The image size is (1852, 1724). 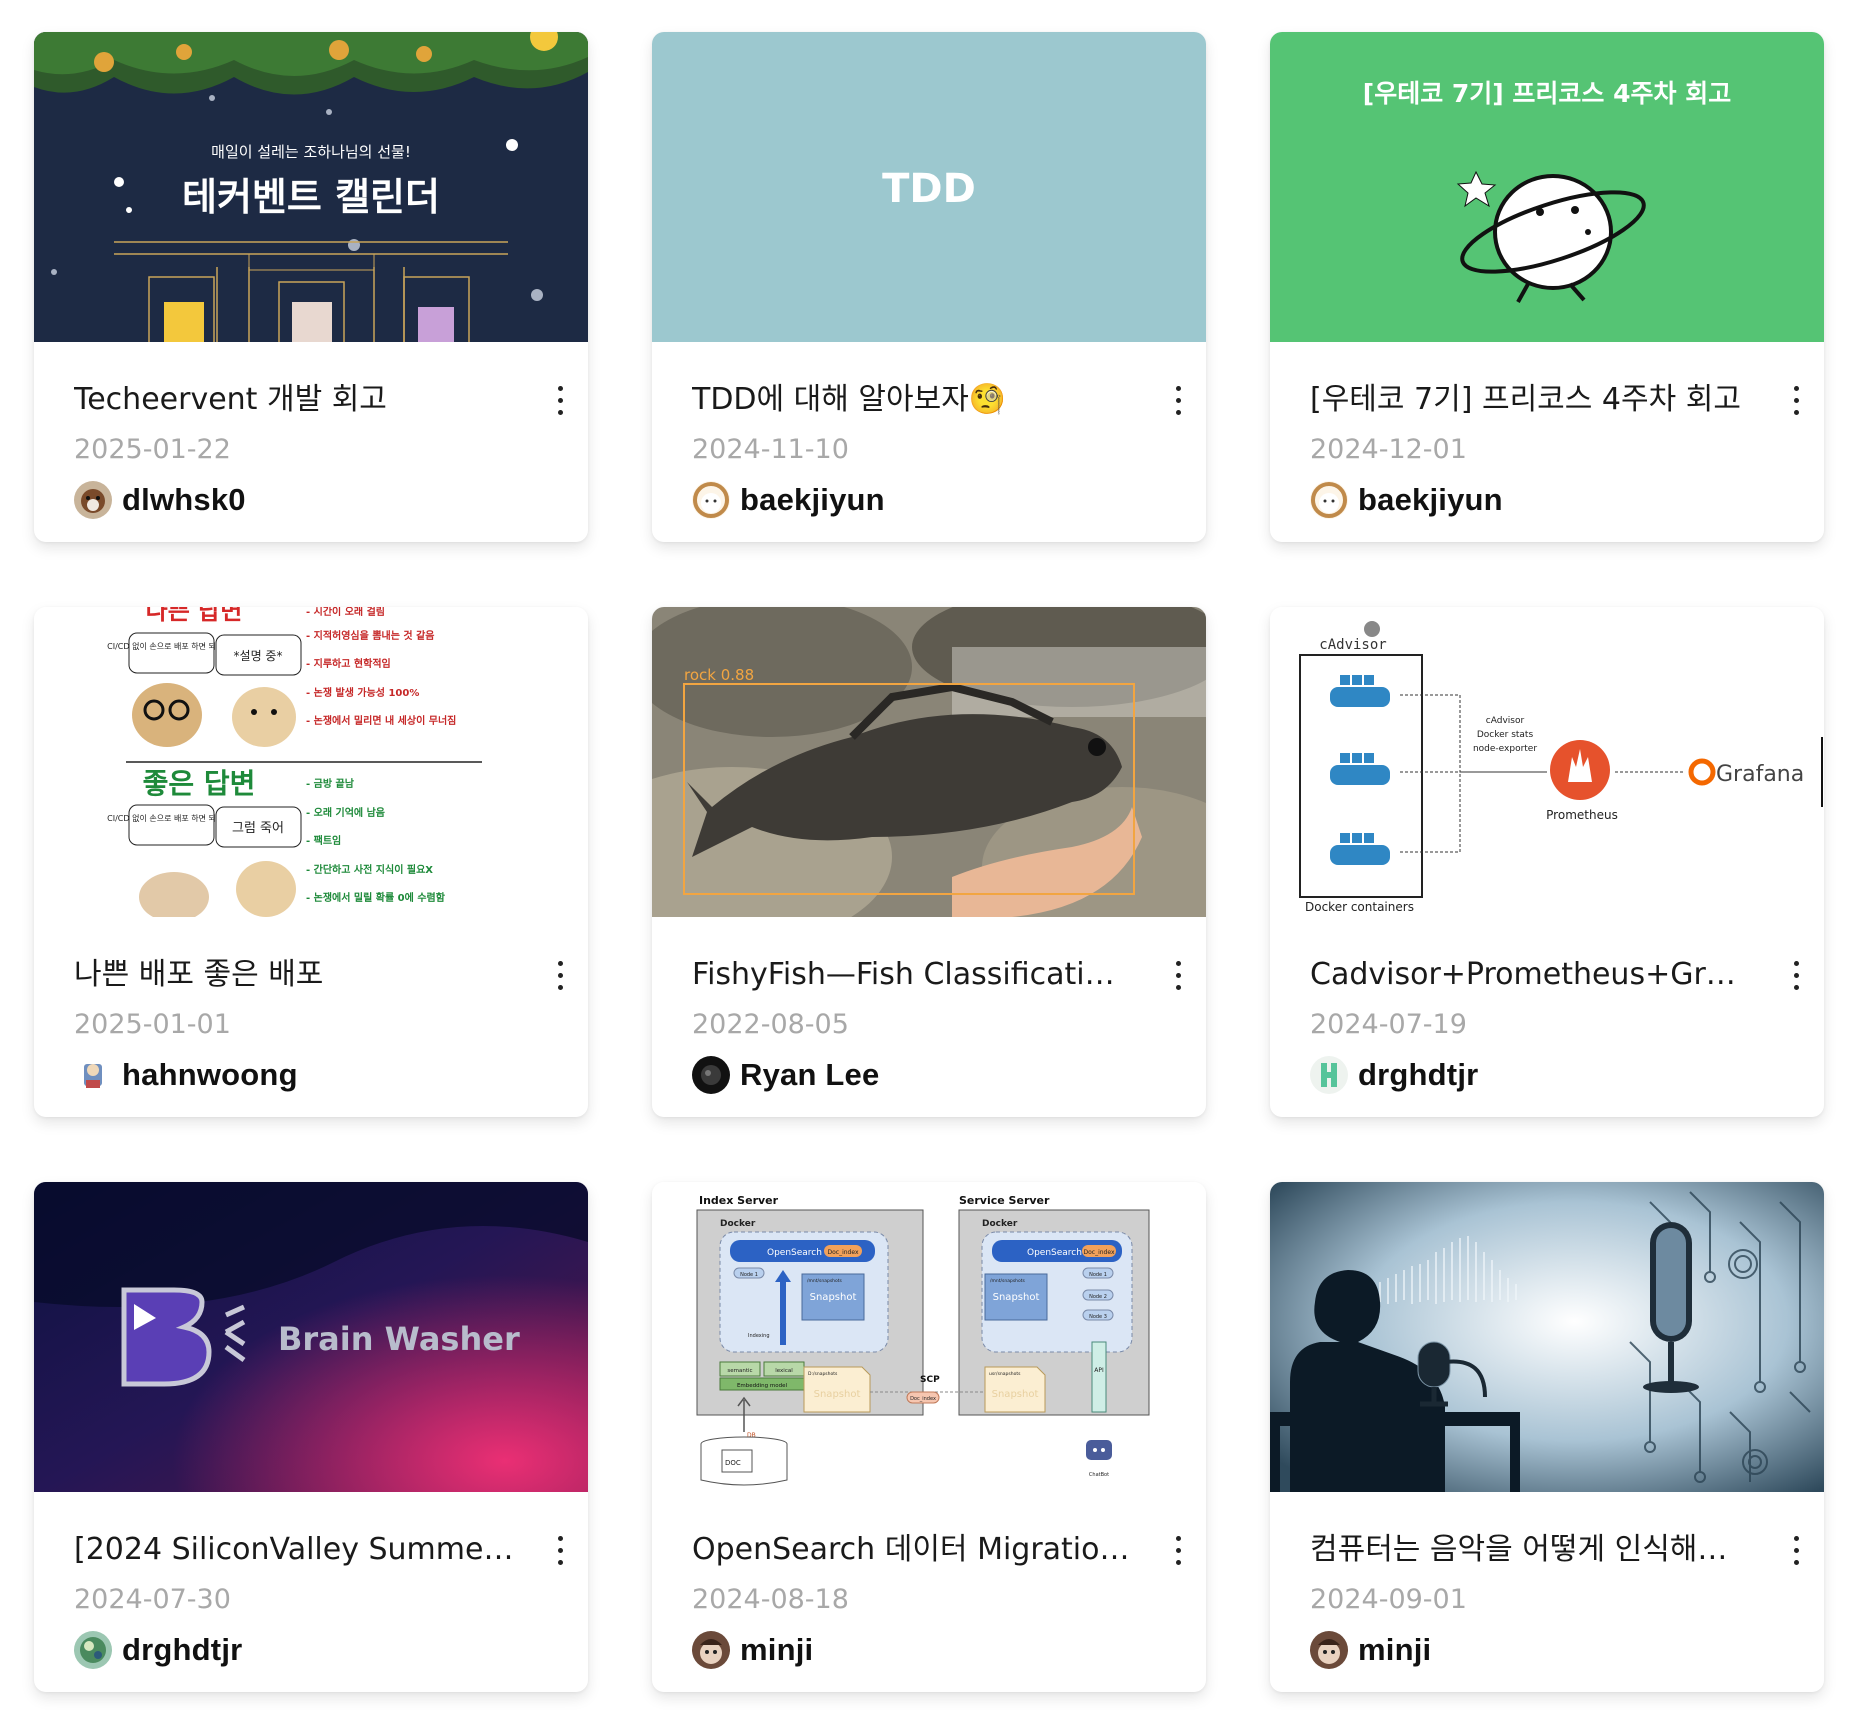 What do you see at coordinates (194, 616) in the screenshot?
I see `thumb-bad-title: 나쁜 답변` at bounding box center [194, 616].